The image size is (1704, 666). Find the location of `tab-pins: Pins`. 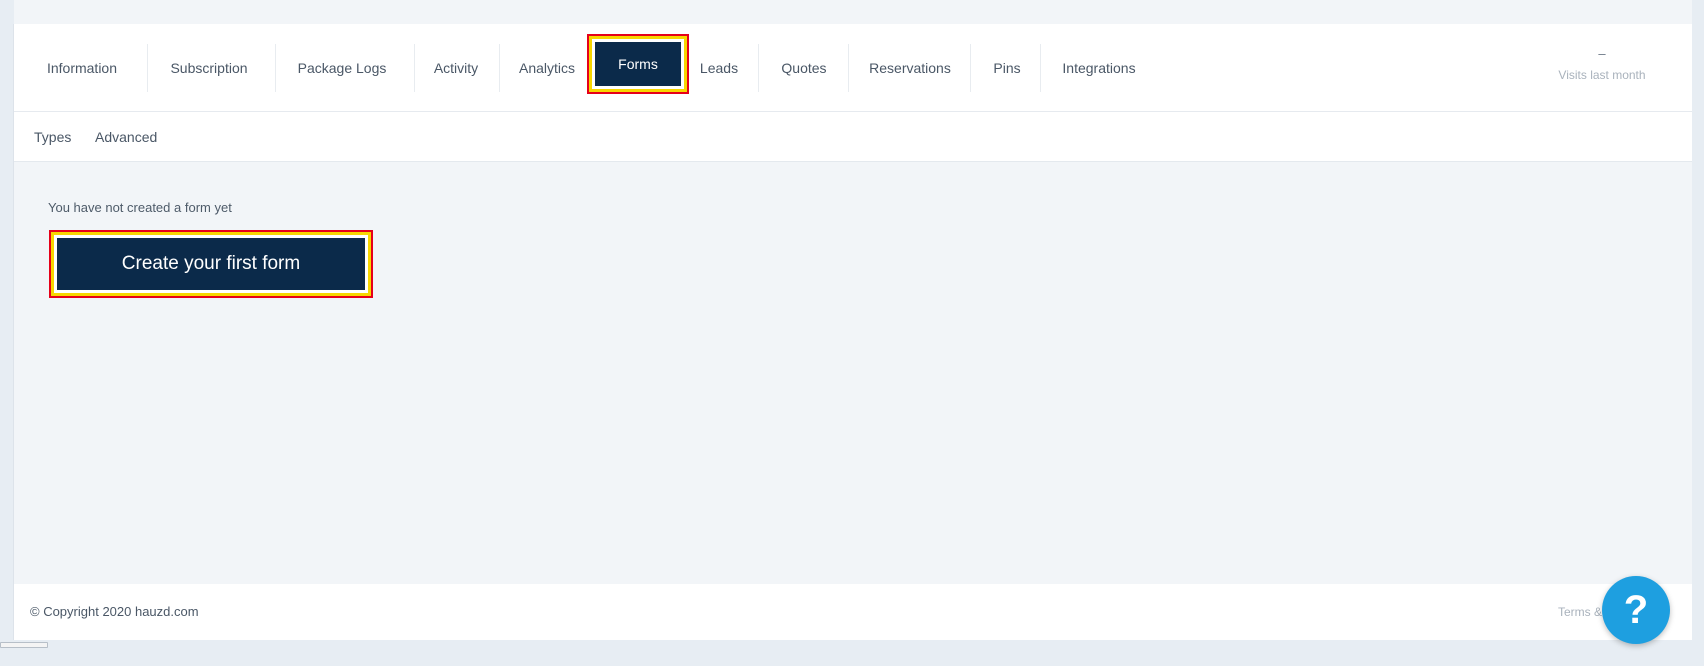

tab-pins: Pins is located at coordinates (1007, 68).